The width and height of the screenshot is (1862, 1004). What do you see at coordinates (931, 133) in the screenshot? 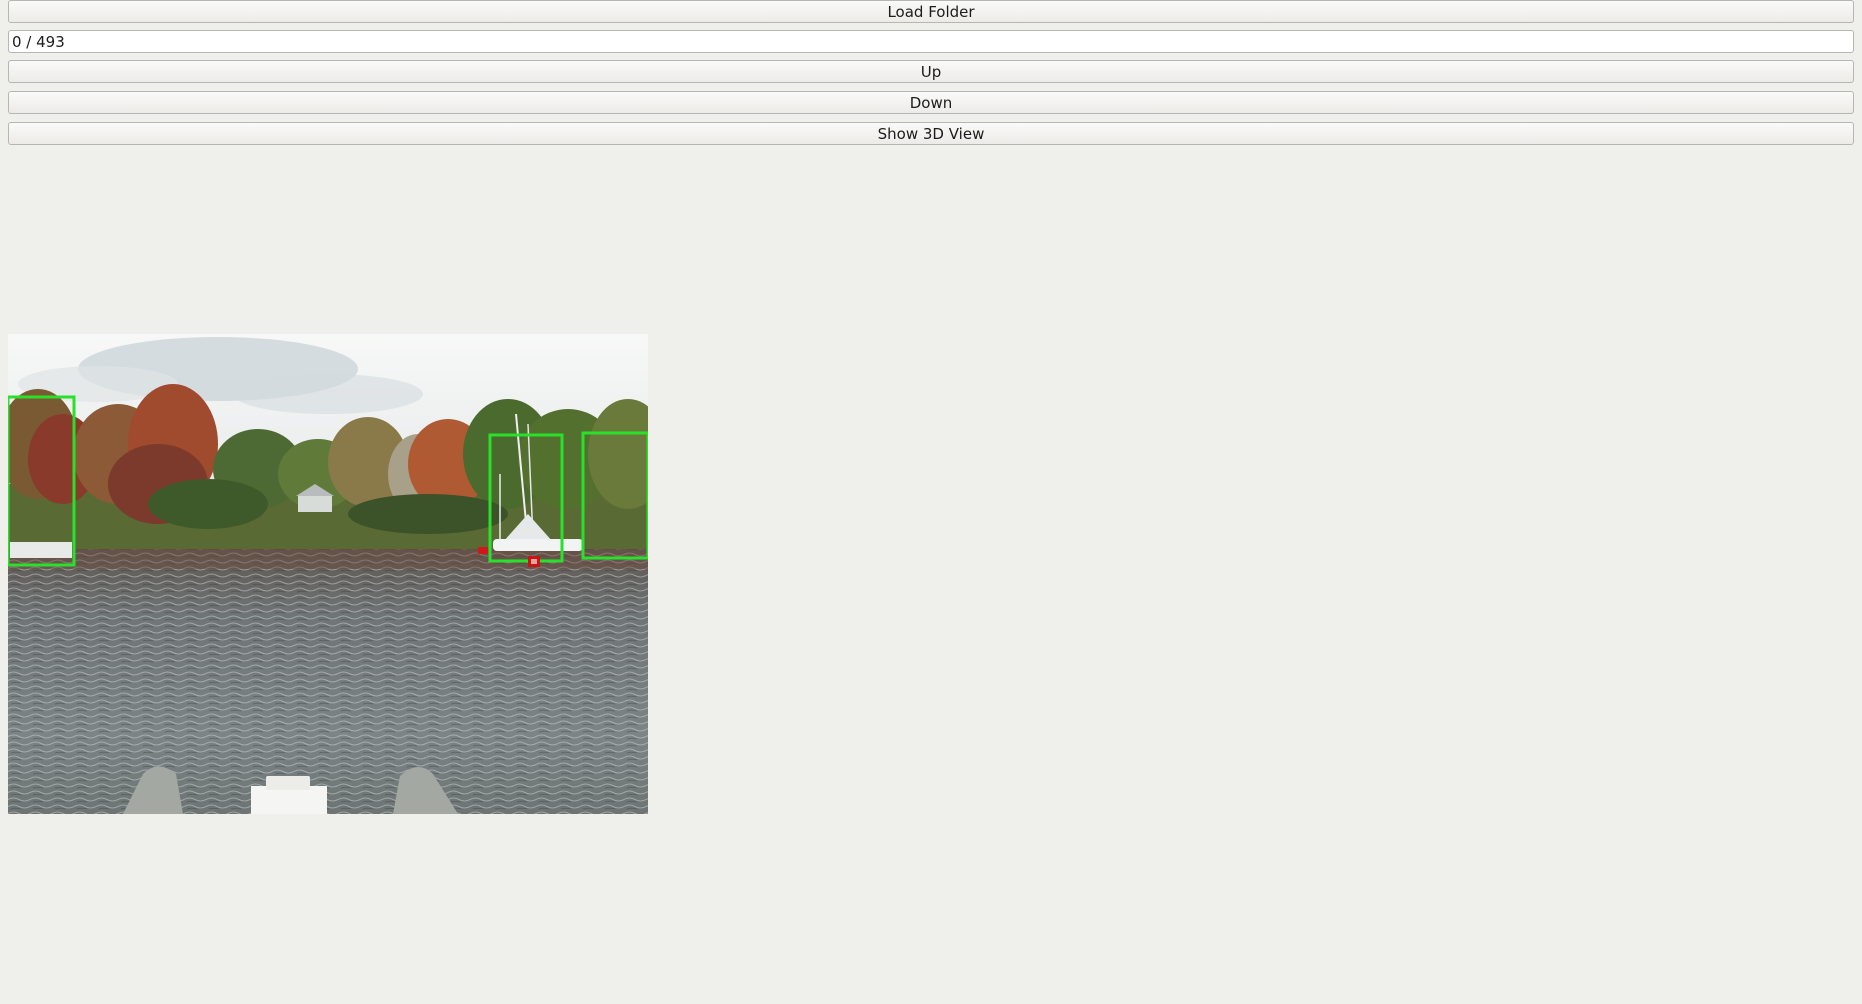
I see `show-3d-view-button: Show 3D View` at bounding box center [931, 133].